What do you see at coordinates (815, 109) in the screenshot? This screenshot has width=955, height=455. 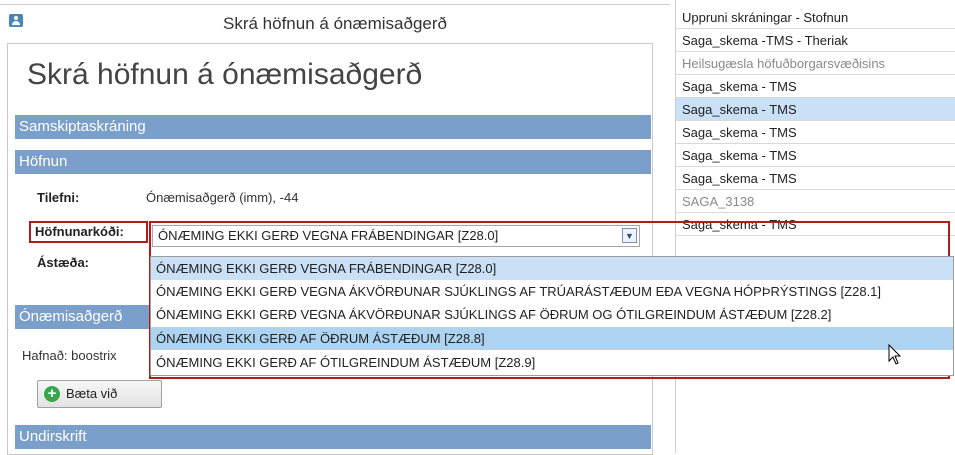 I see `list-item-selected: Saga_skema - TMS` at bounding box center [815, 109].